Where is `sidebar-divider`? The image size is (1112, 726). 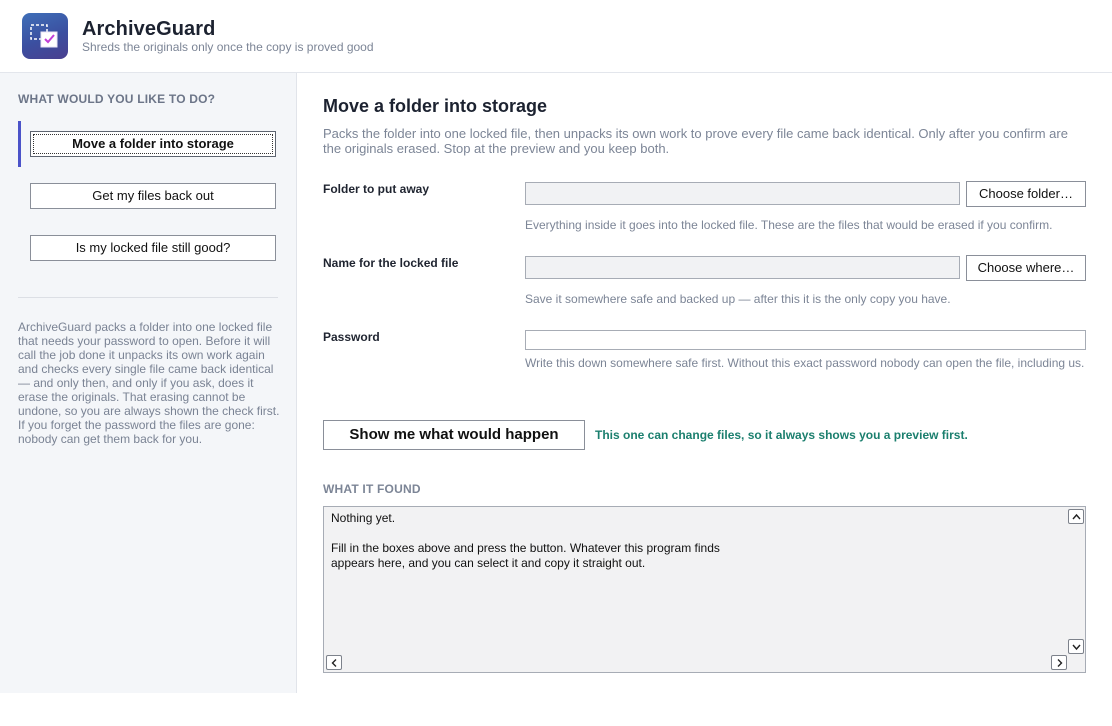 sidebar-divider is located at coordinates (148, 297).